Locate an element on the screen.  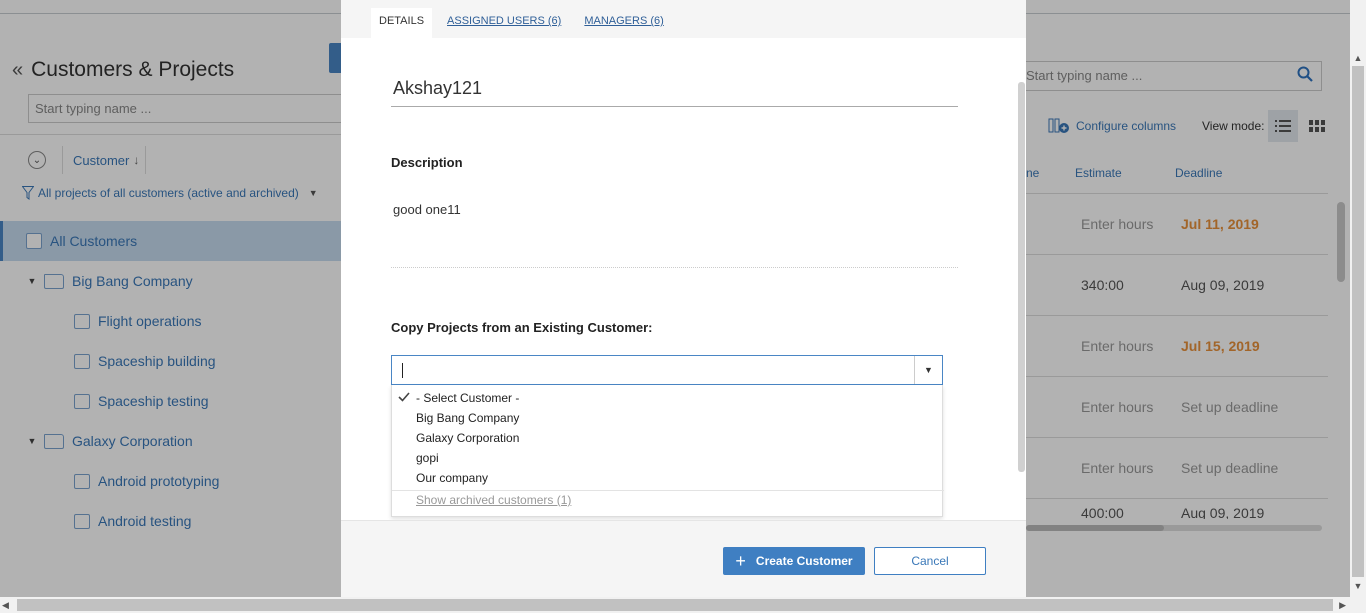
dialog-tabs: DETAILS ASSIGNED USERS (6) MANAGERS (6) is located at coordinates (525, 23).